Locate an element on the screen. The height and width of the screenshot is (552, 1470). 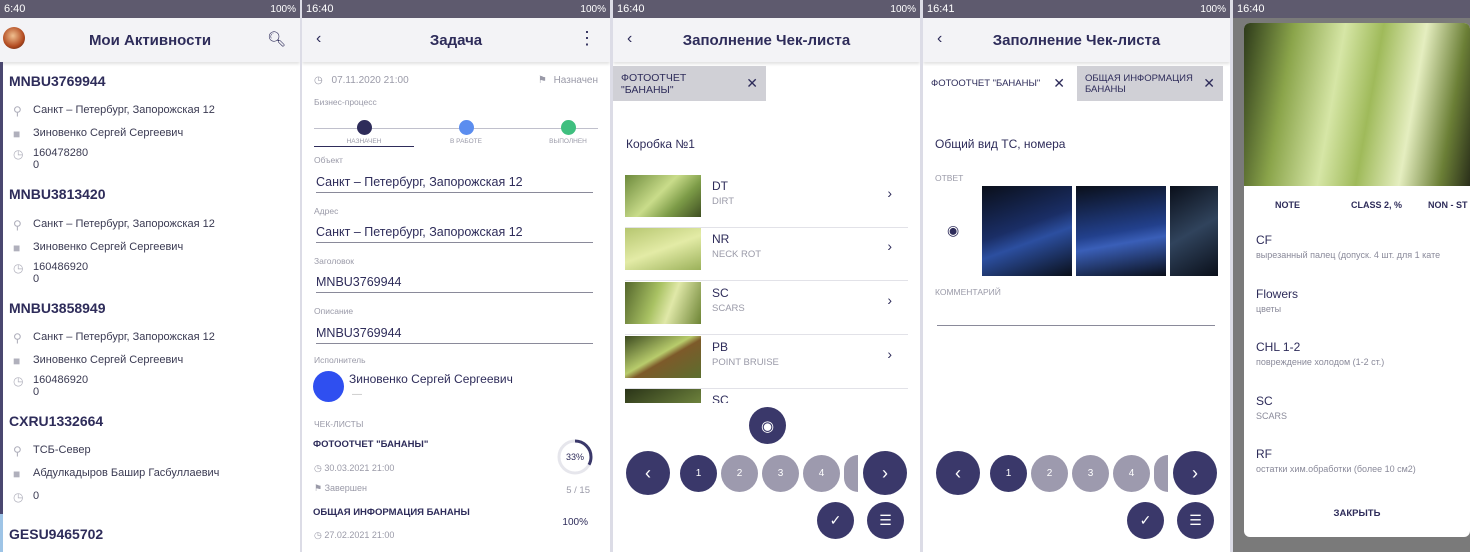
avatar is located at coordinates (14, 38).